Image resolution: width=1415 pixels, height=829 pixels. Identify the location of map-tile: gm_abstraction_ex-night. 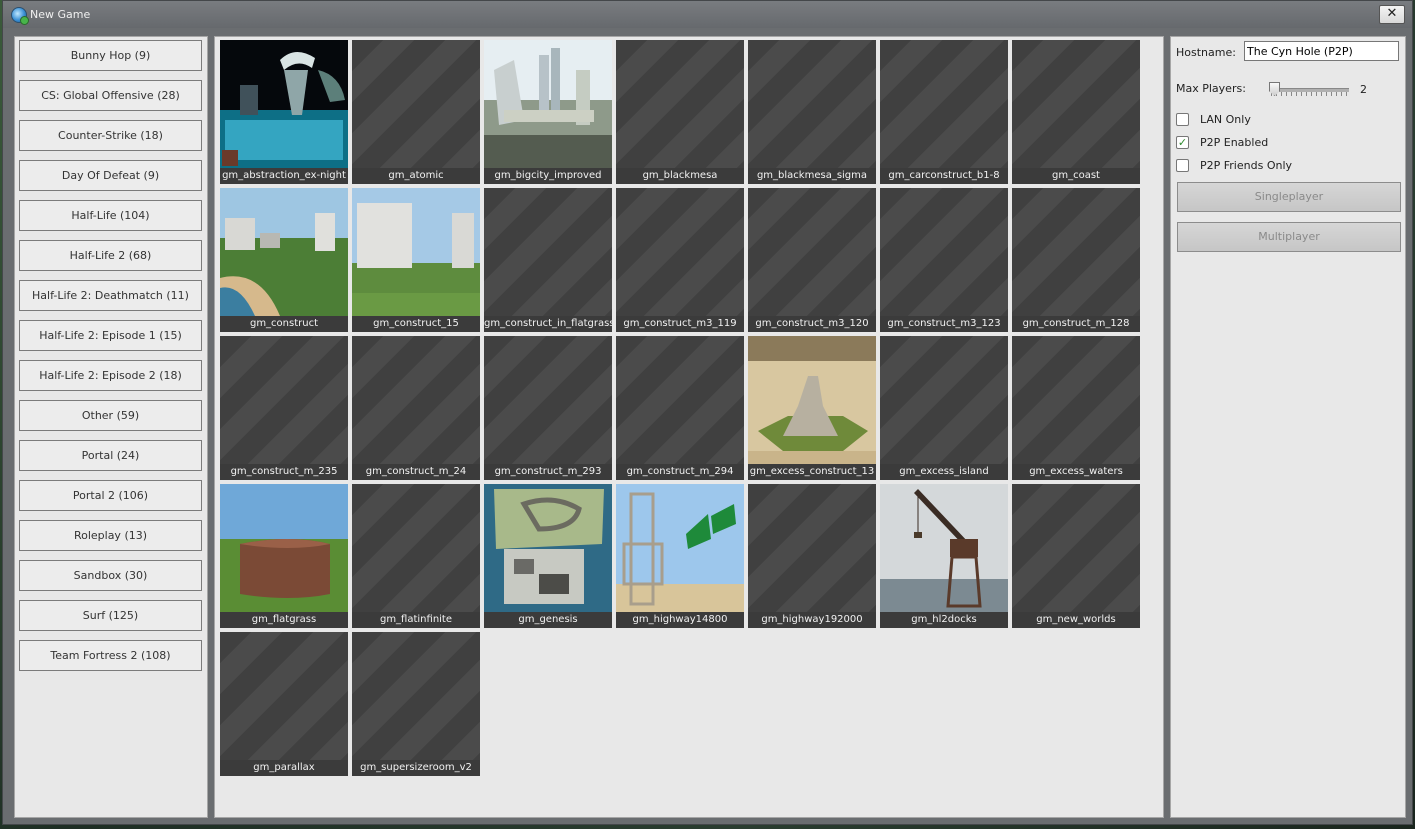
(284, 112).